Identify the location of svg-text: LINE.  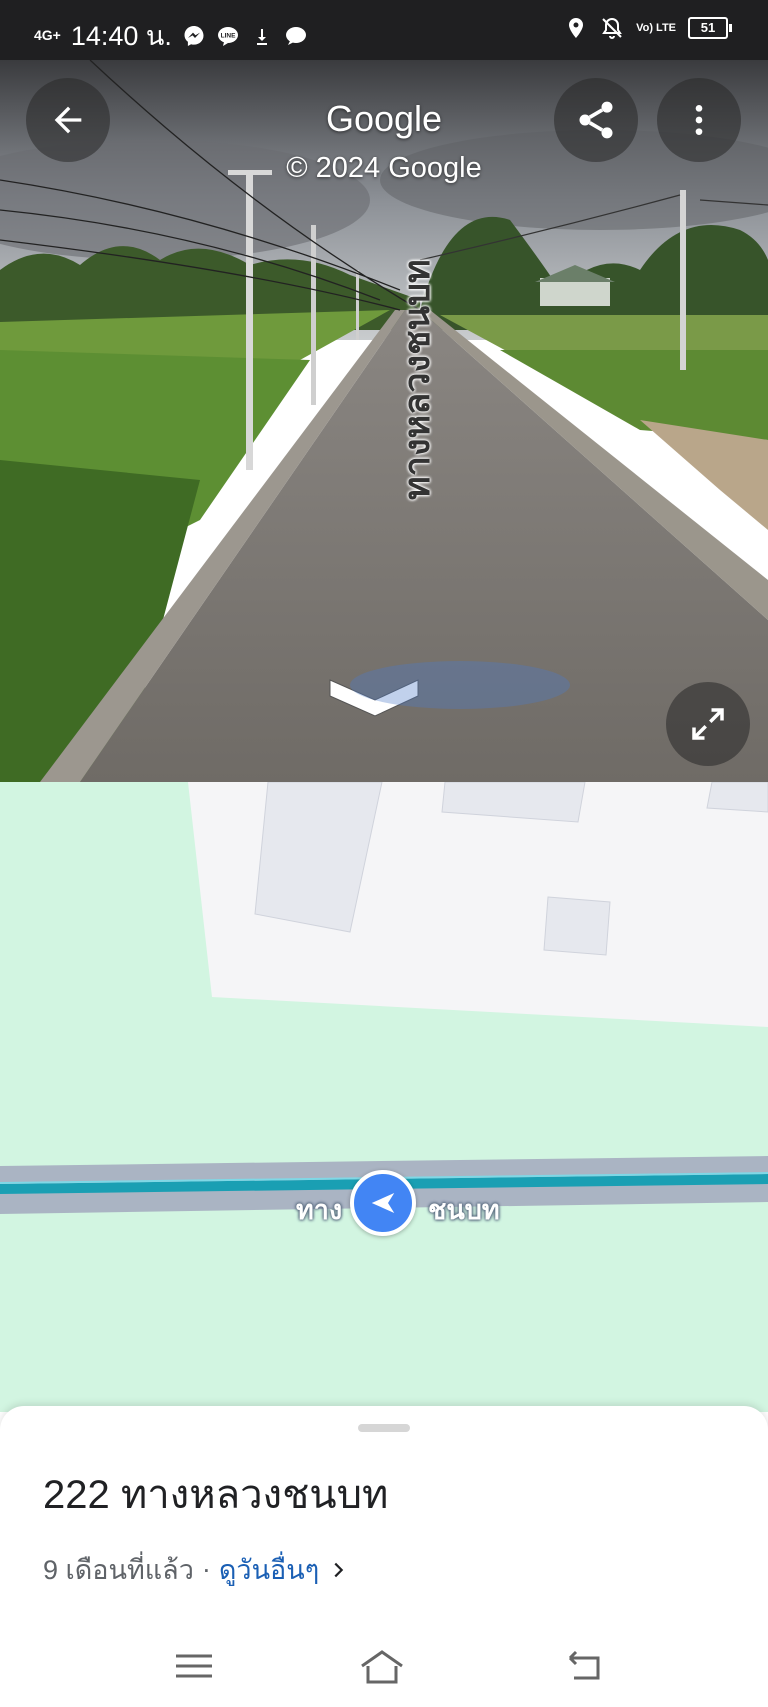
(227, 35).